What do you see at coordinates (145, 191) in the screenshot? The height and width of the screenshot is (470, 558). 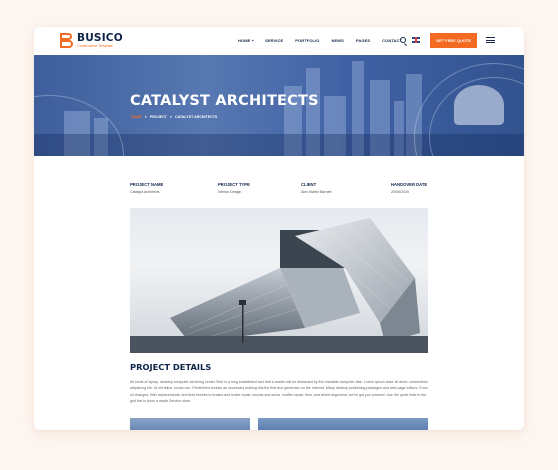 I see `info-value: Catalyst Architects` at bounding box center [145, 191].